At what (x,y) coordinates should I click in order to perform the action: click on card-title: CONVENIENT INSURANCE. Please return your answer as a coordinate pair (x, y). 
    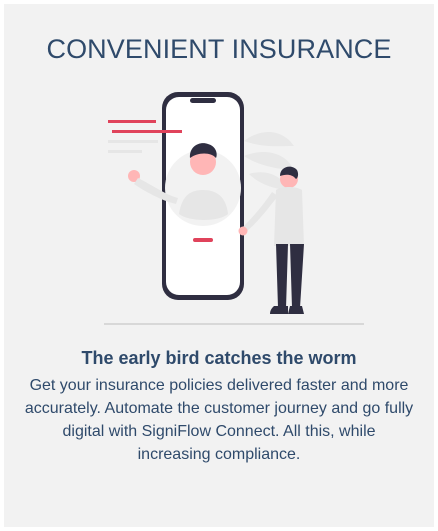
    Looking at the image, I should click on (219, 49).